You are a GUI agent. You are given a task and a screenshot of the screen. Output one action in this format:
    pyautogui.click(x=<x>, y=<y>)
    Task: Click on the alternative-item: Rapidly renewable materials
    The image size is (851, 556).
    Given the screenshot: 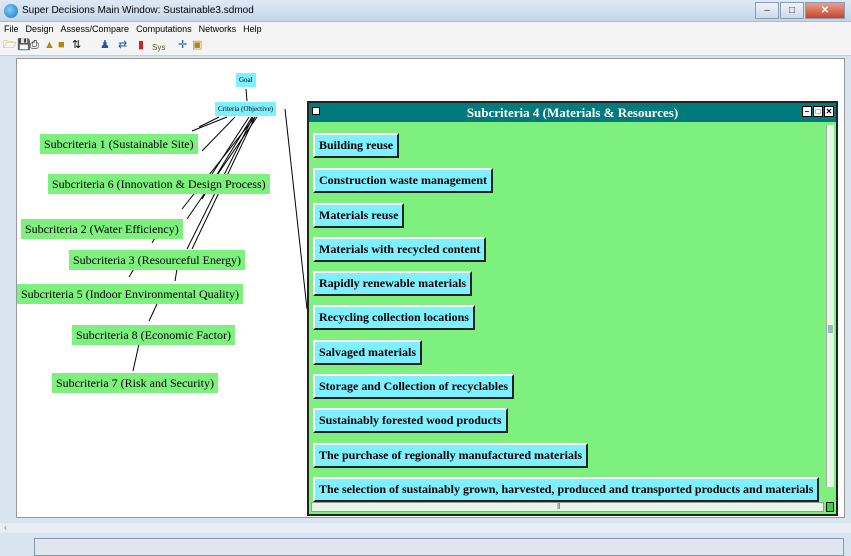 What is the action you would take?
    pyautogui.click(x=393, y=283)
    